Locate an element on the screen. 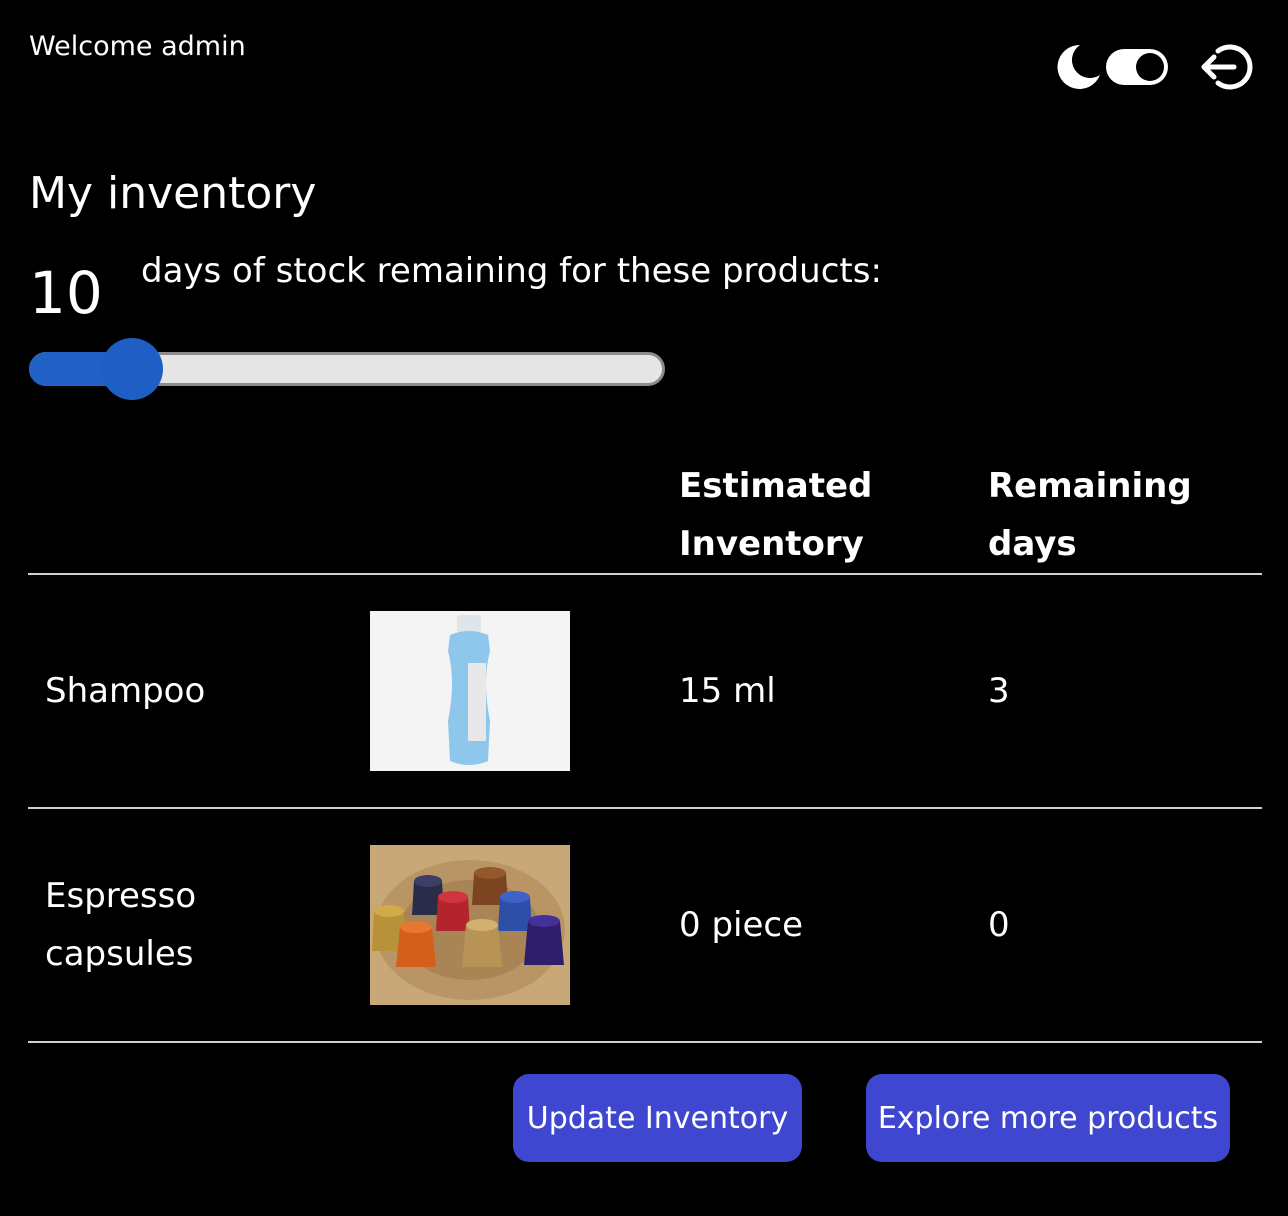 This screenshot has height=1216, width=1288. table-header-row: Estimated Inventory Remaining days is located at coordinates (645, 505).